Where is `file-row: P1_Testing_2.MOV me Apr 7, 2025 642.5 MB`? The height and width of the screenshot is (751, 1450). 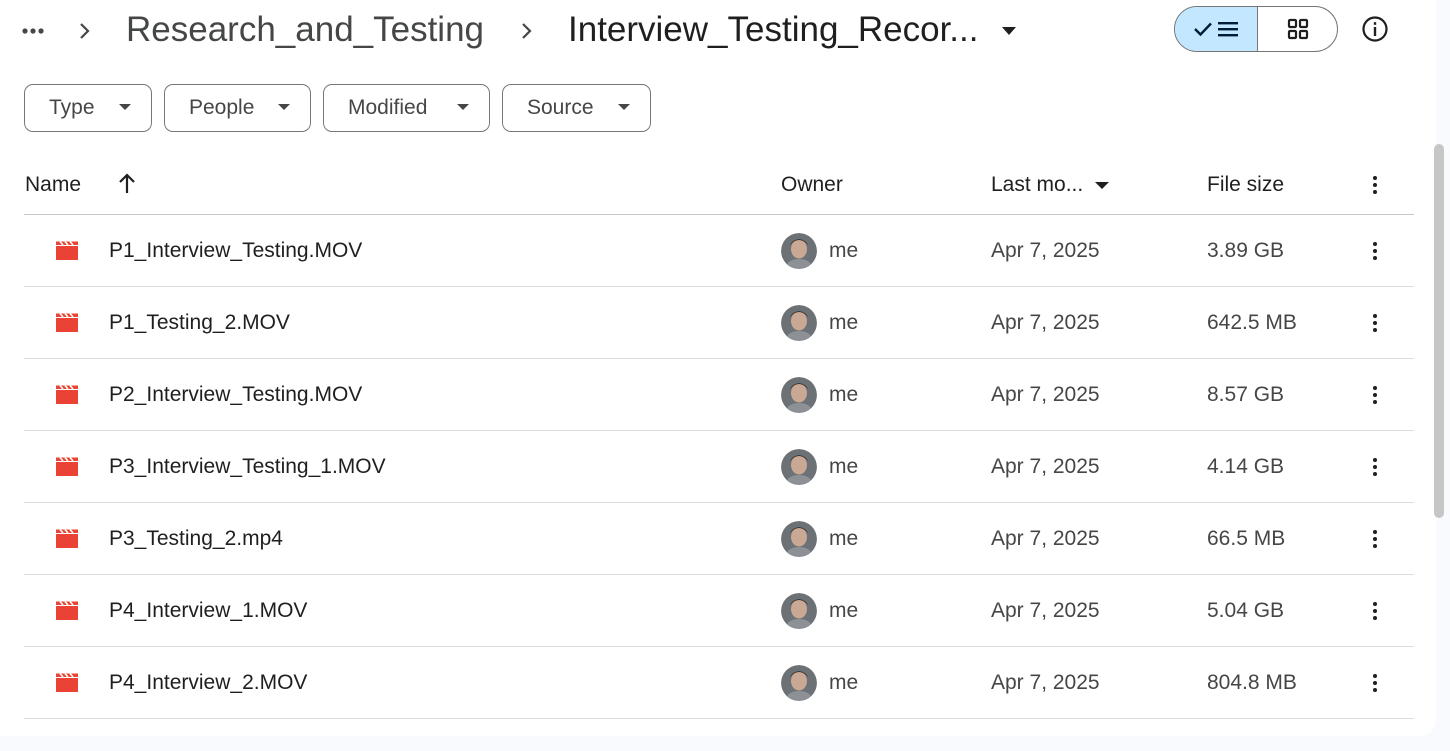
file-row: P1_Testing_2.MOV me Apr 7, 2025 642.5 MB is located at coordinates (719, 323).